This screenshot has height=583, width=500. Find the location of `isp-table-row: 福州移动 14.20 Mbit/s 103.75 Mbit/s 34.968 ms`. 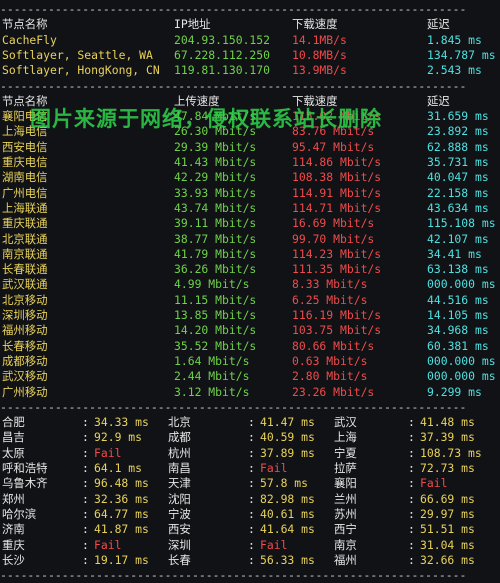

isp-table-row: 福州移动 14.20 Mbit/s 103.75 Mbit/s 34.968 ms is located at coordinates (250, 330).